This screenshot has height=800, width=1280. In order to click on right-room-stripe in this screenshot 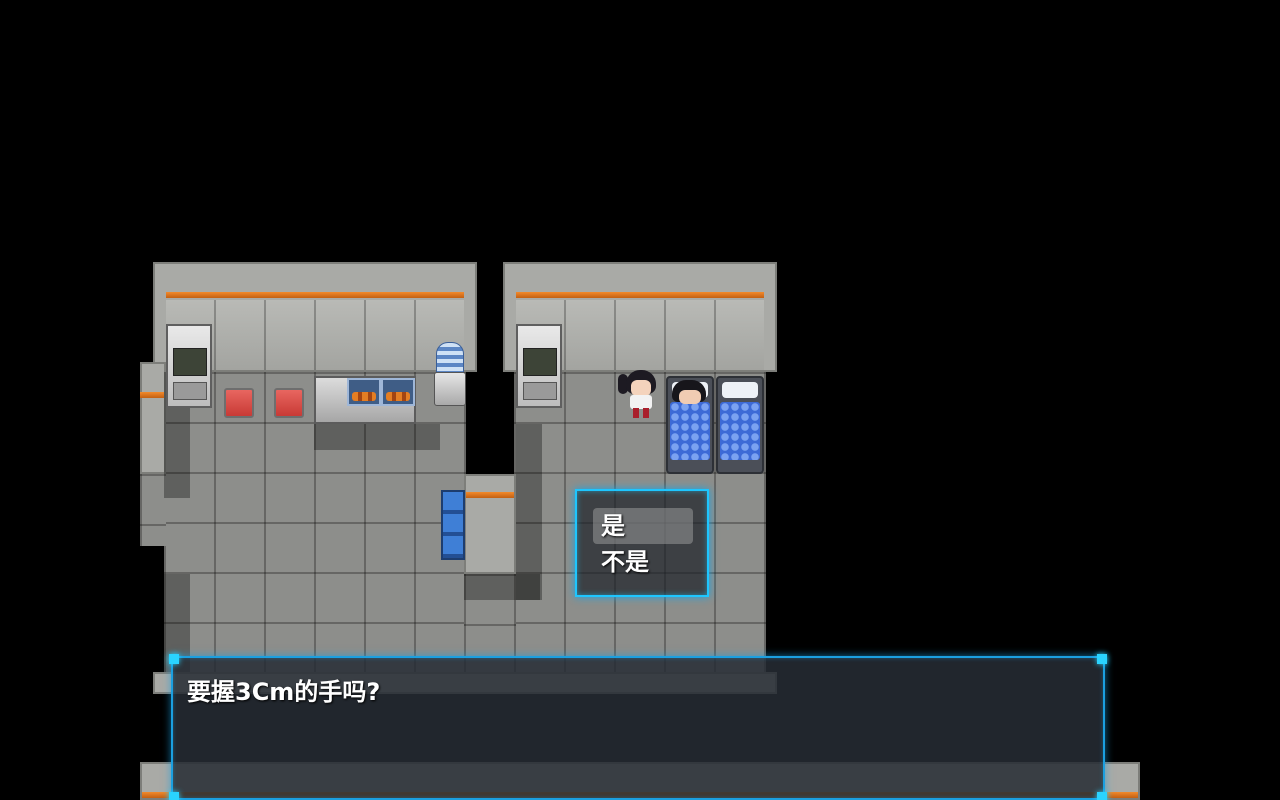, I will do `click(640, 295)`.